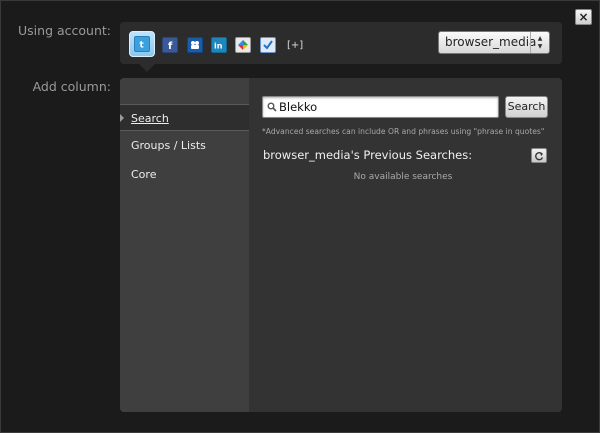 The height and width of the screenshot is (433, 600). Describe the element at coordinates (168, 145) in the screenshot. I see `menu-item-label: Groups / Lists` at that location.